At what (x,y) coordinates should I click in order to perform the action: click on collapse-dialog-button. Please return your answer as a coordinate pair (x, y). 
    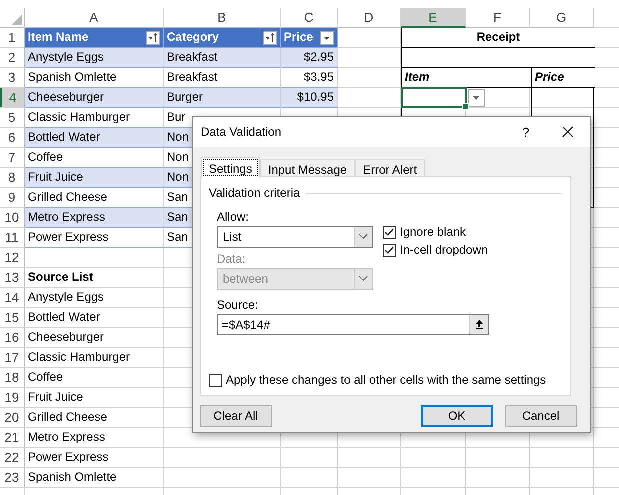
    Looking at the image, I should click on (479, 324).